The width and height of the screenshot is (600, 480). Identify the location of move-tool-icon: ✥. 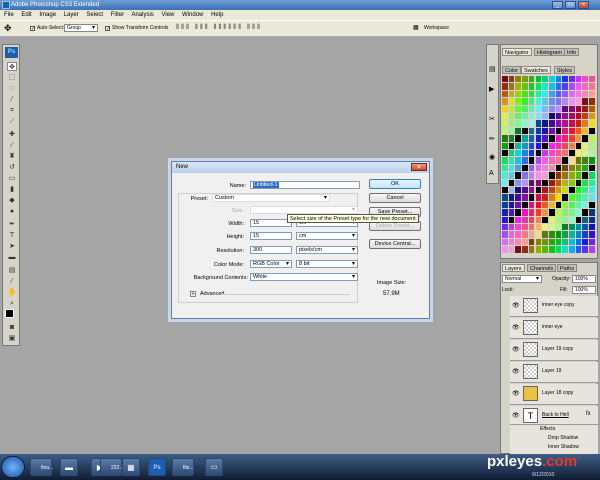
(8, 28).